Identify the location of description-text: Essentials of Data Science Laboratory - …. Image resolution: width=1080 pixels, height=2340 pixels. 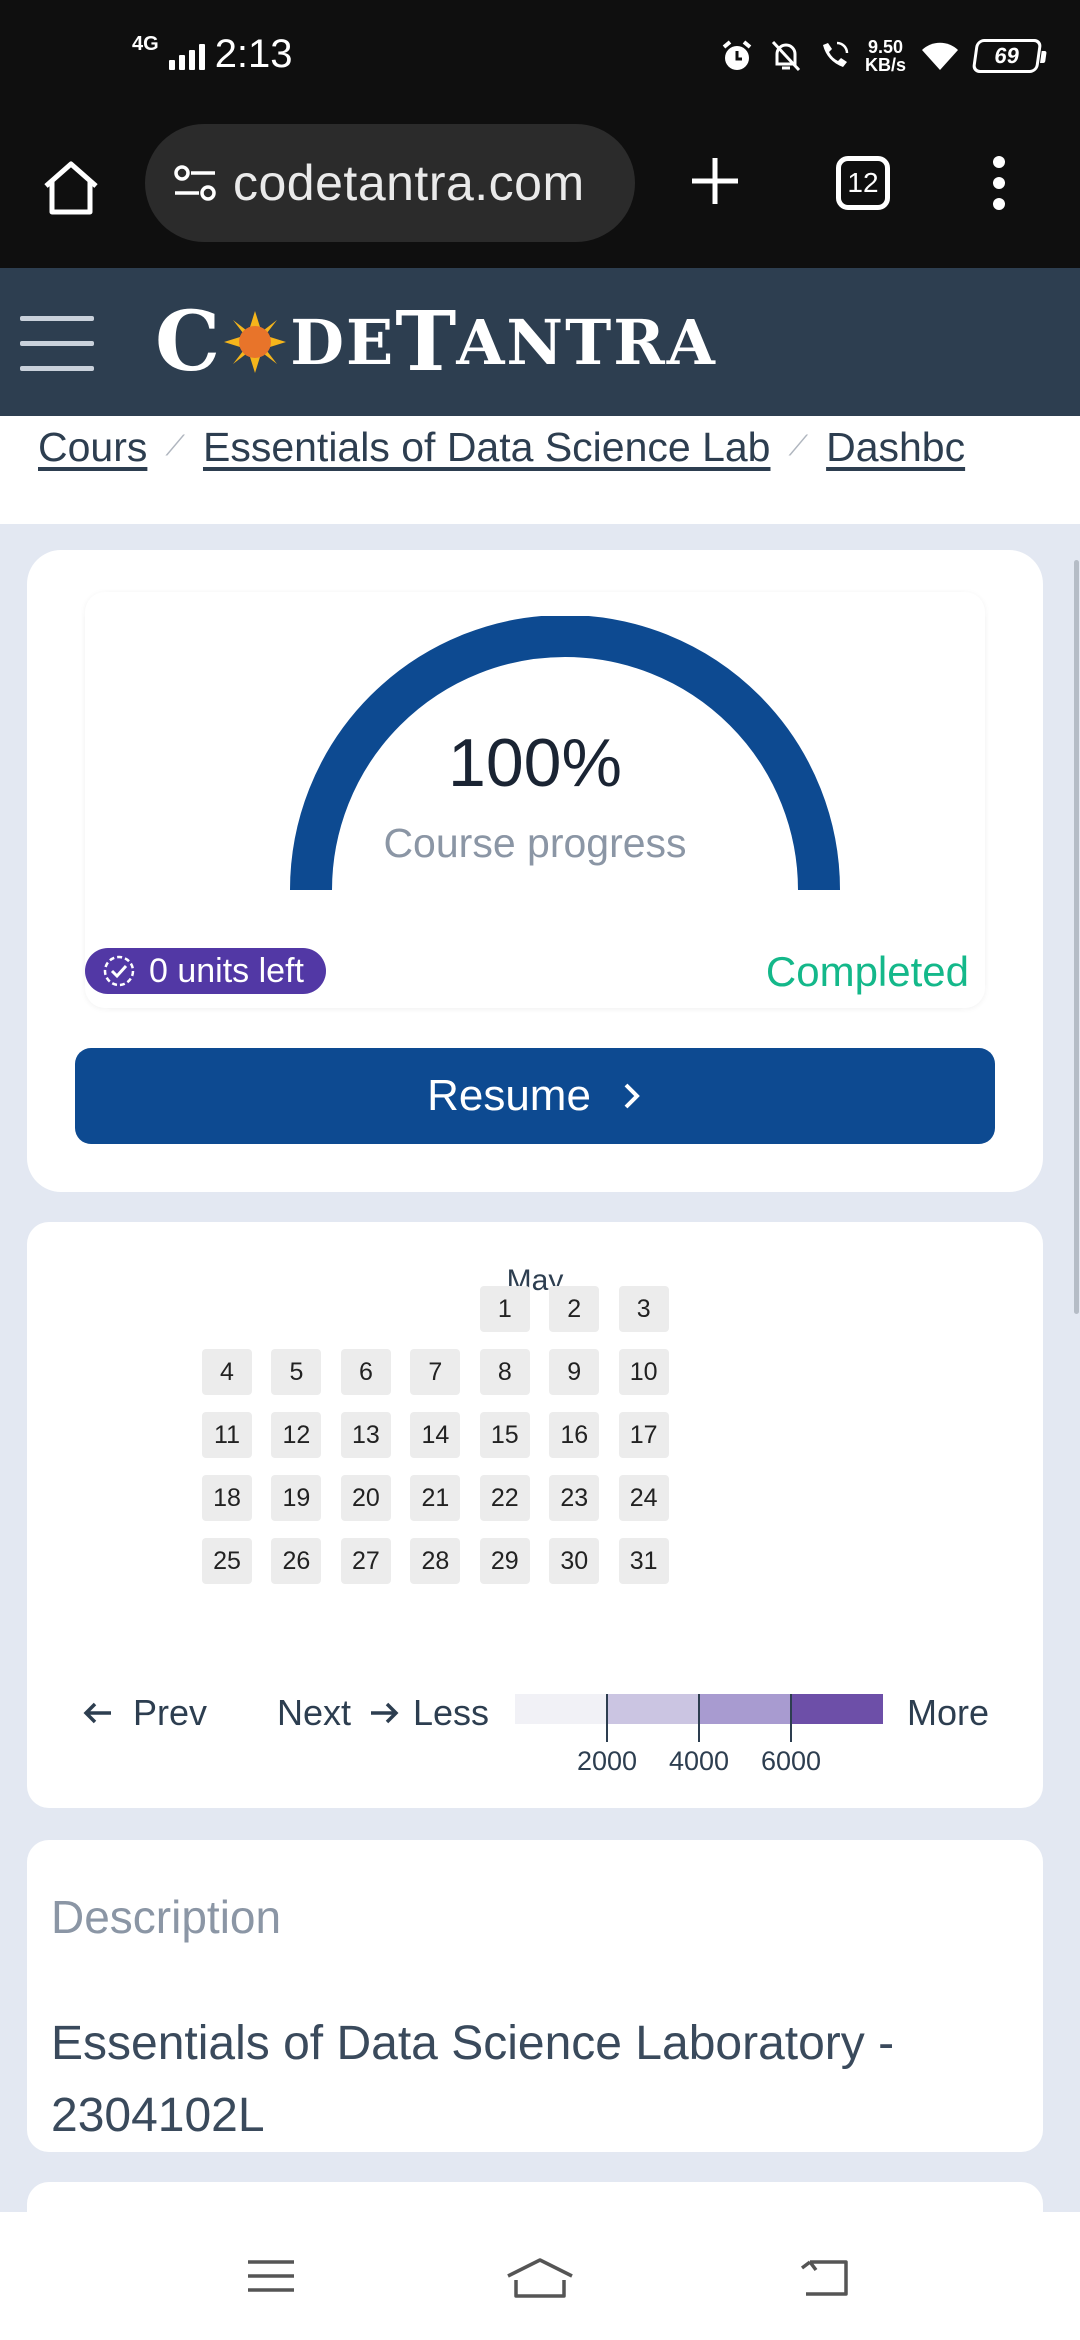
(473, 2079).